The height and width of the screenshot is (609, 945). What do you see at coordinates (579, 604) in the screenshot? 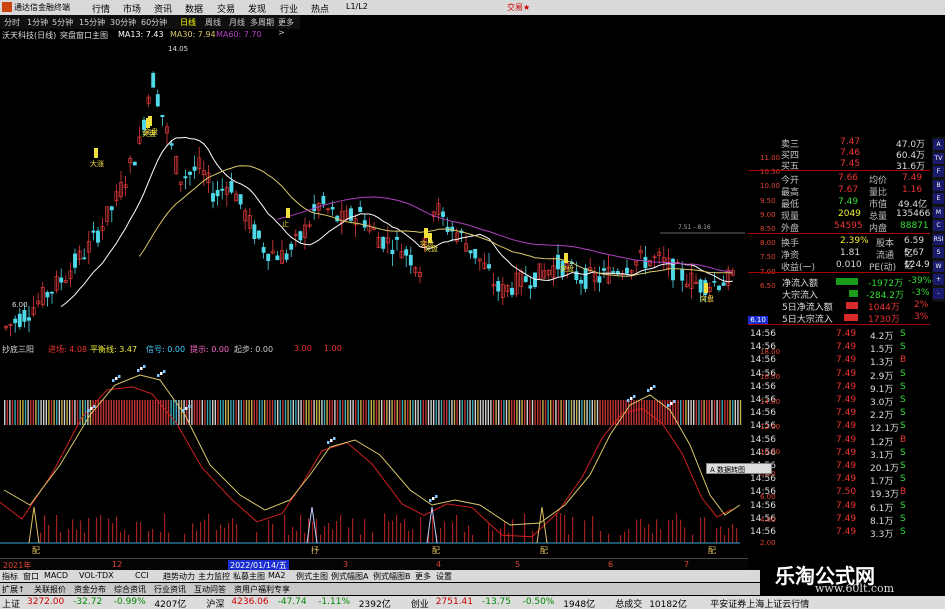
I see `status-item: 1948亿` at bounding box center [579, 604].